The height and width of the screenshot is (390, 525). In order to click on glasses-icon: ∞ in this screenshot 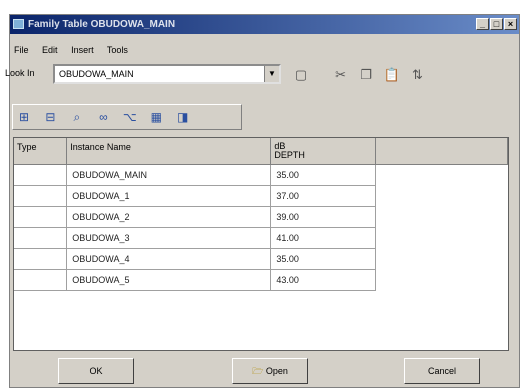, I will do `click(103, 117)`.